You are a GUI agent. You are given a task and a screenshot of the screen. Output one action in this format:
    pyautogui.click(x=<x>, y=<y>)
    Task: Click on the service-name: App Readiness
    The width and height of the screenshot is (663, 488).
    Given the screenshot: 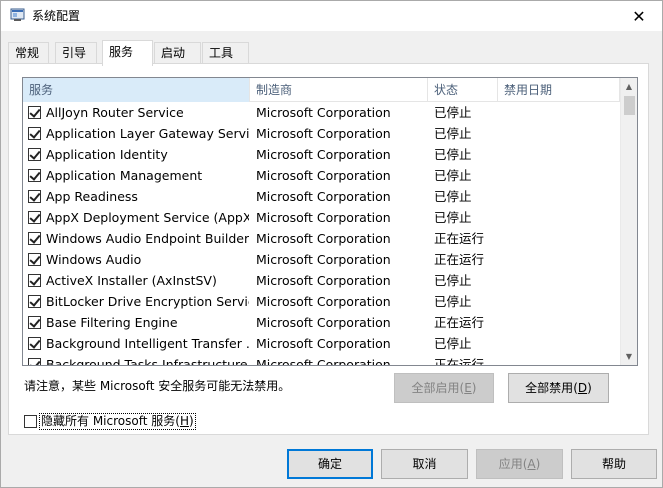 What is the action you would take?
    pyautogui.click(x=92, y=196)
    